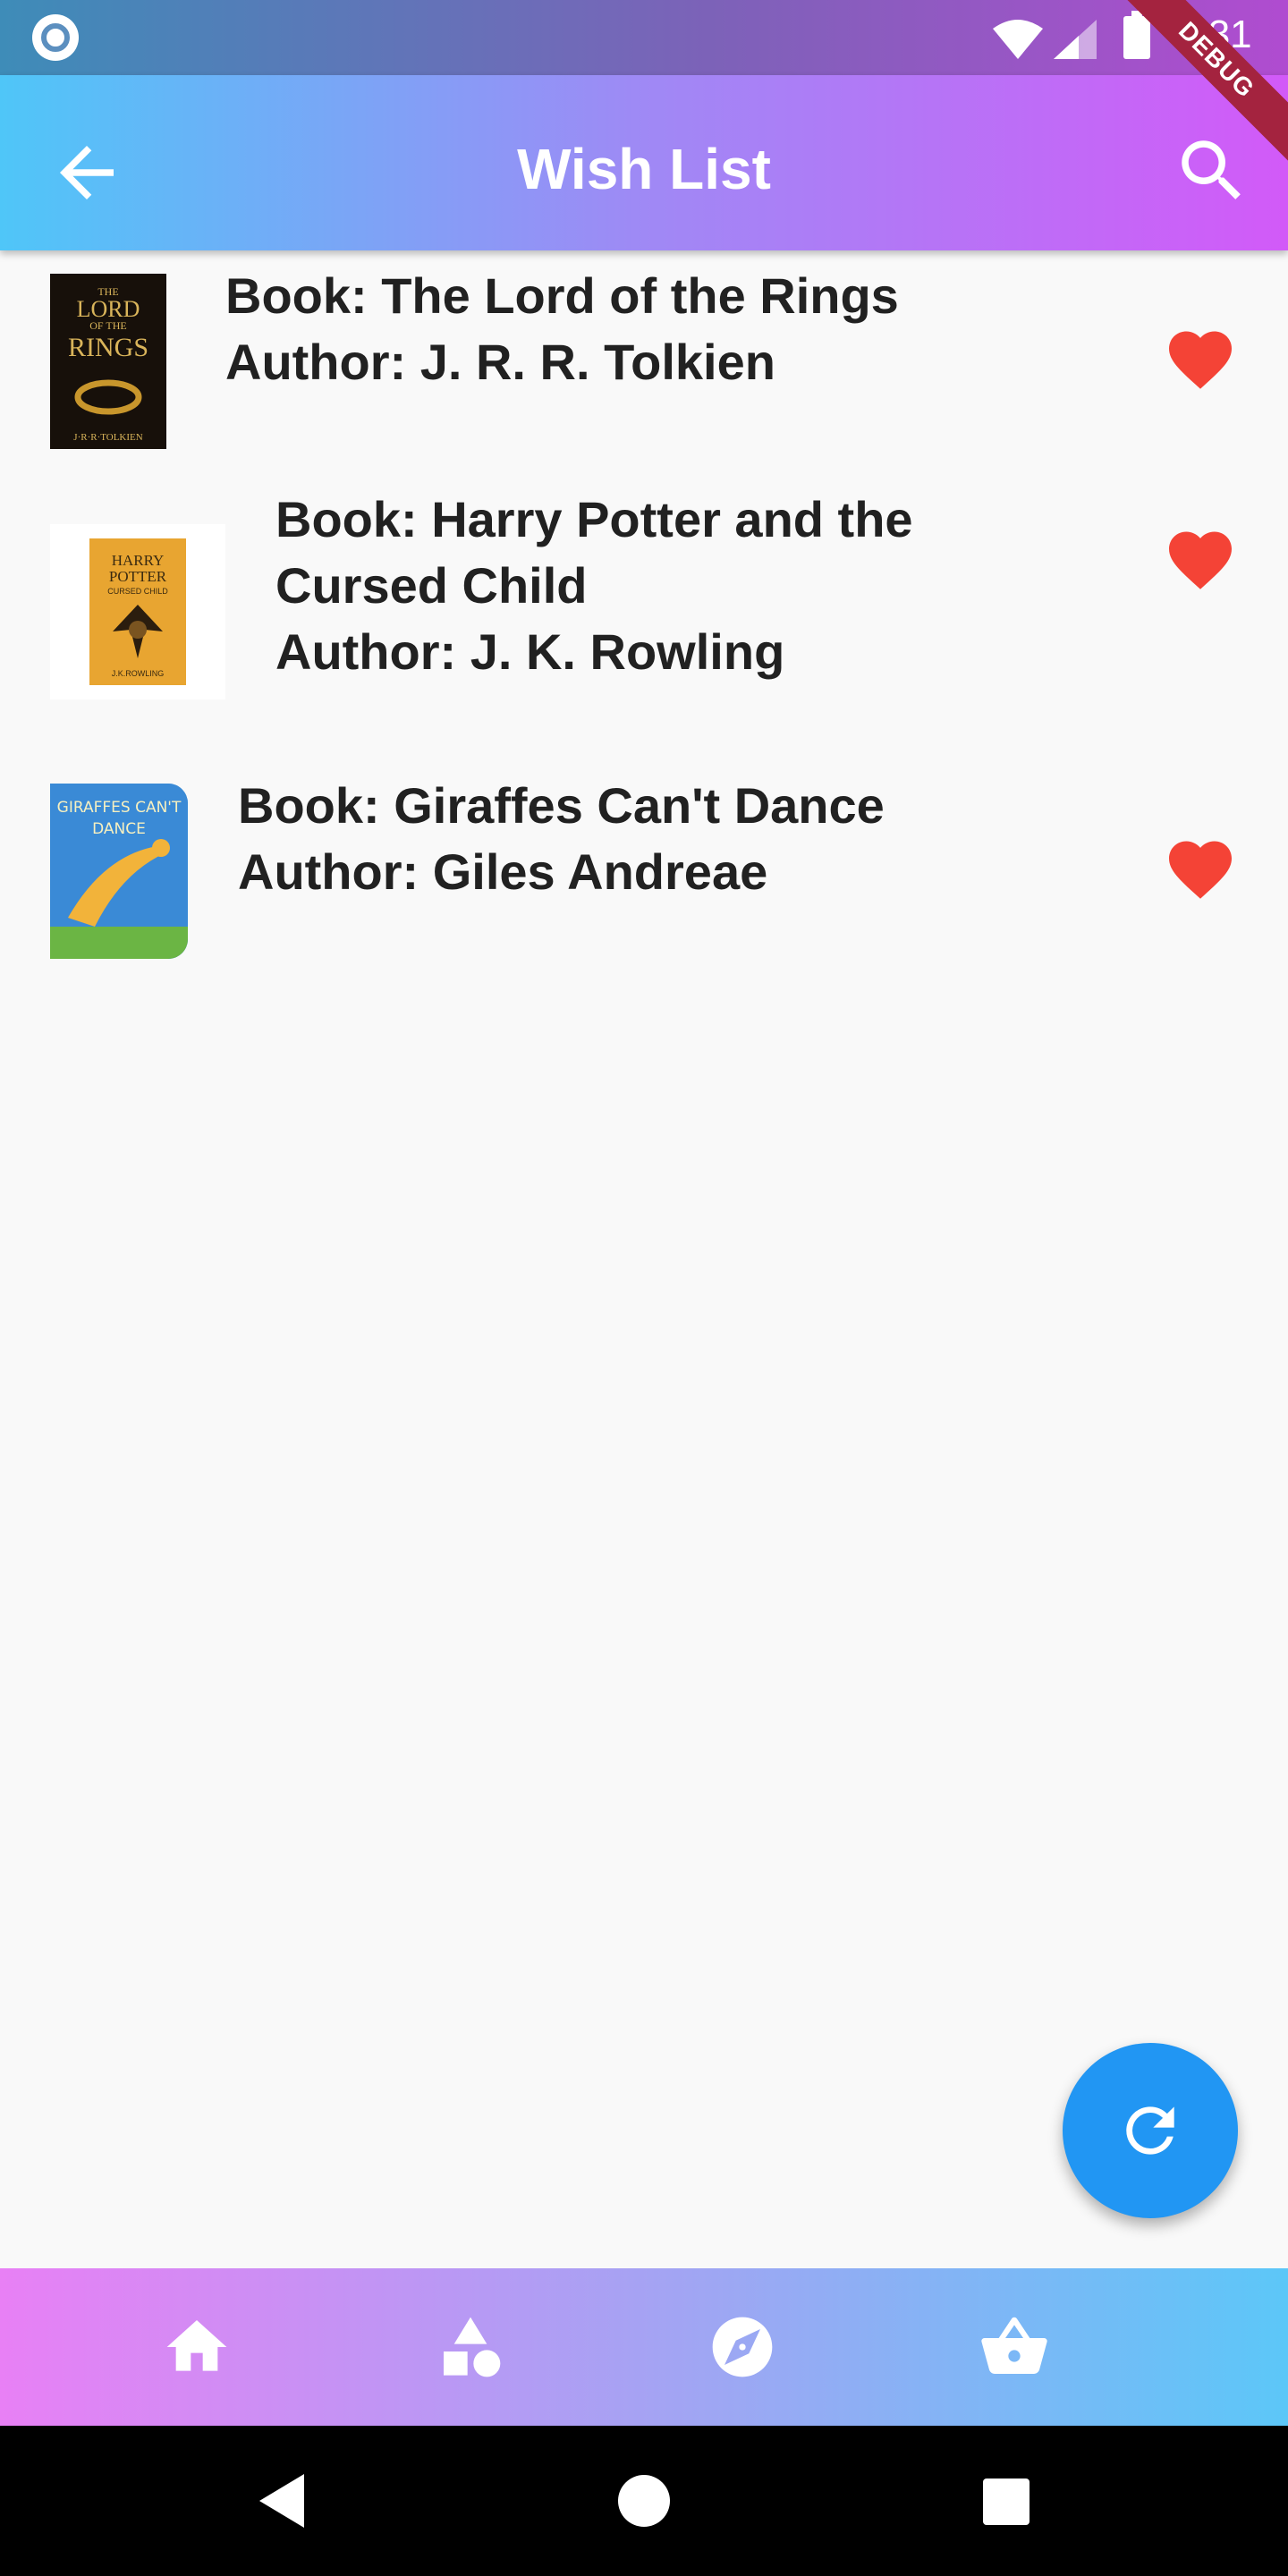 The height and width of the screenshot is (2576, 1288). I want to click on nav-category, so click(470, 2347).